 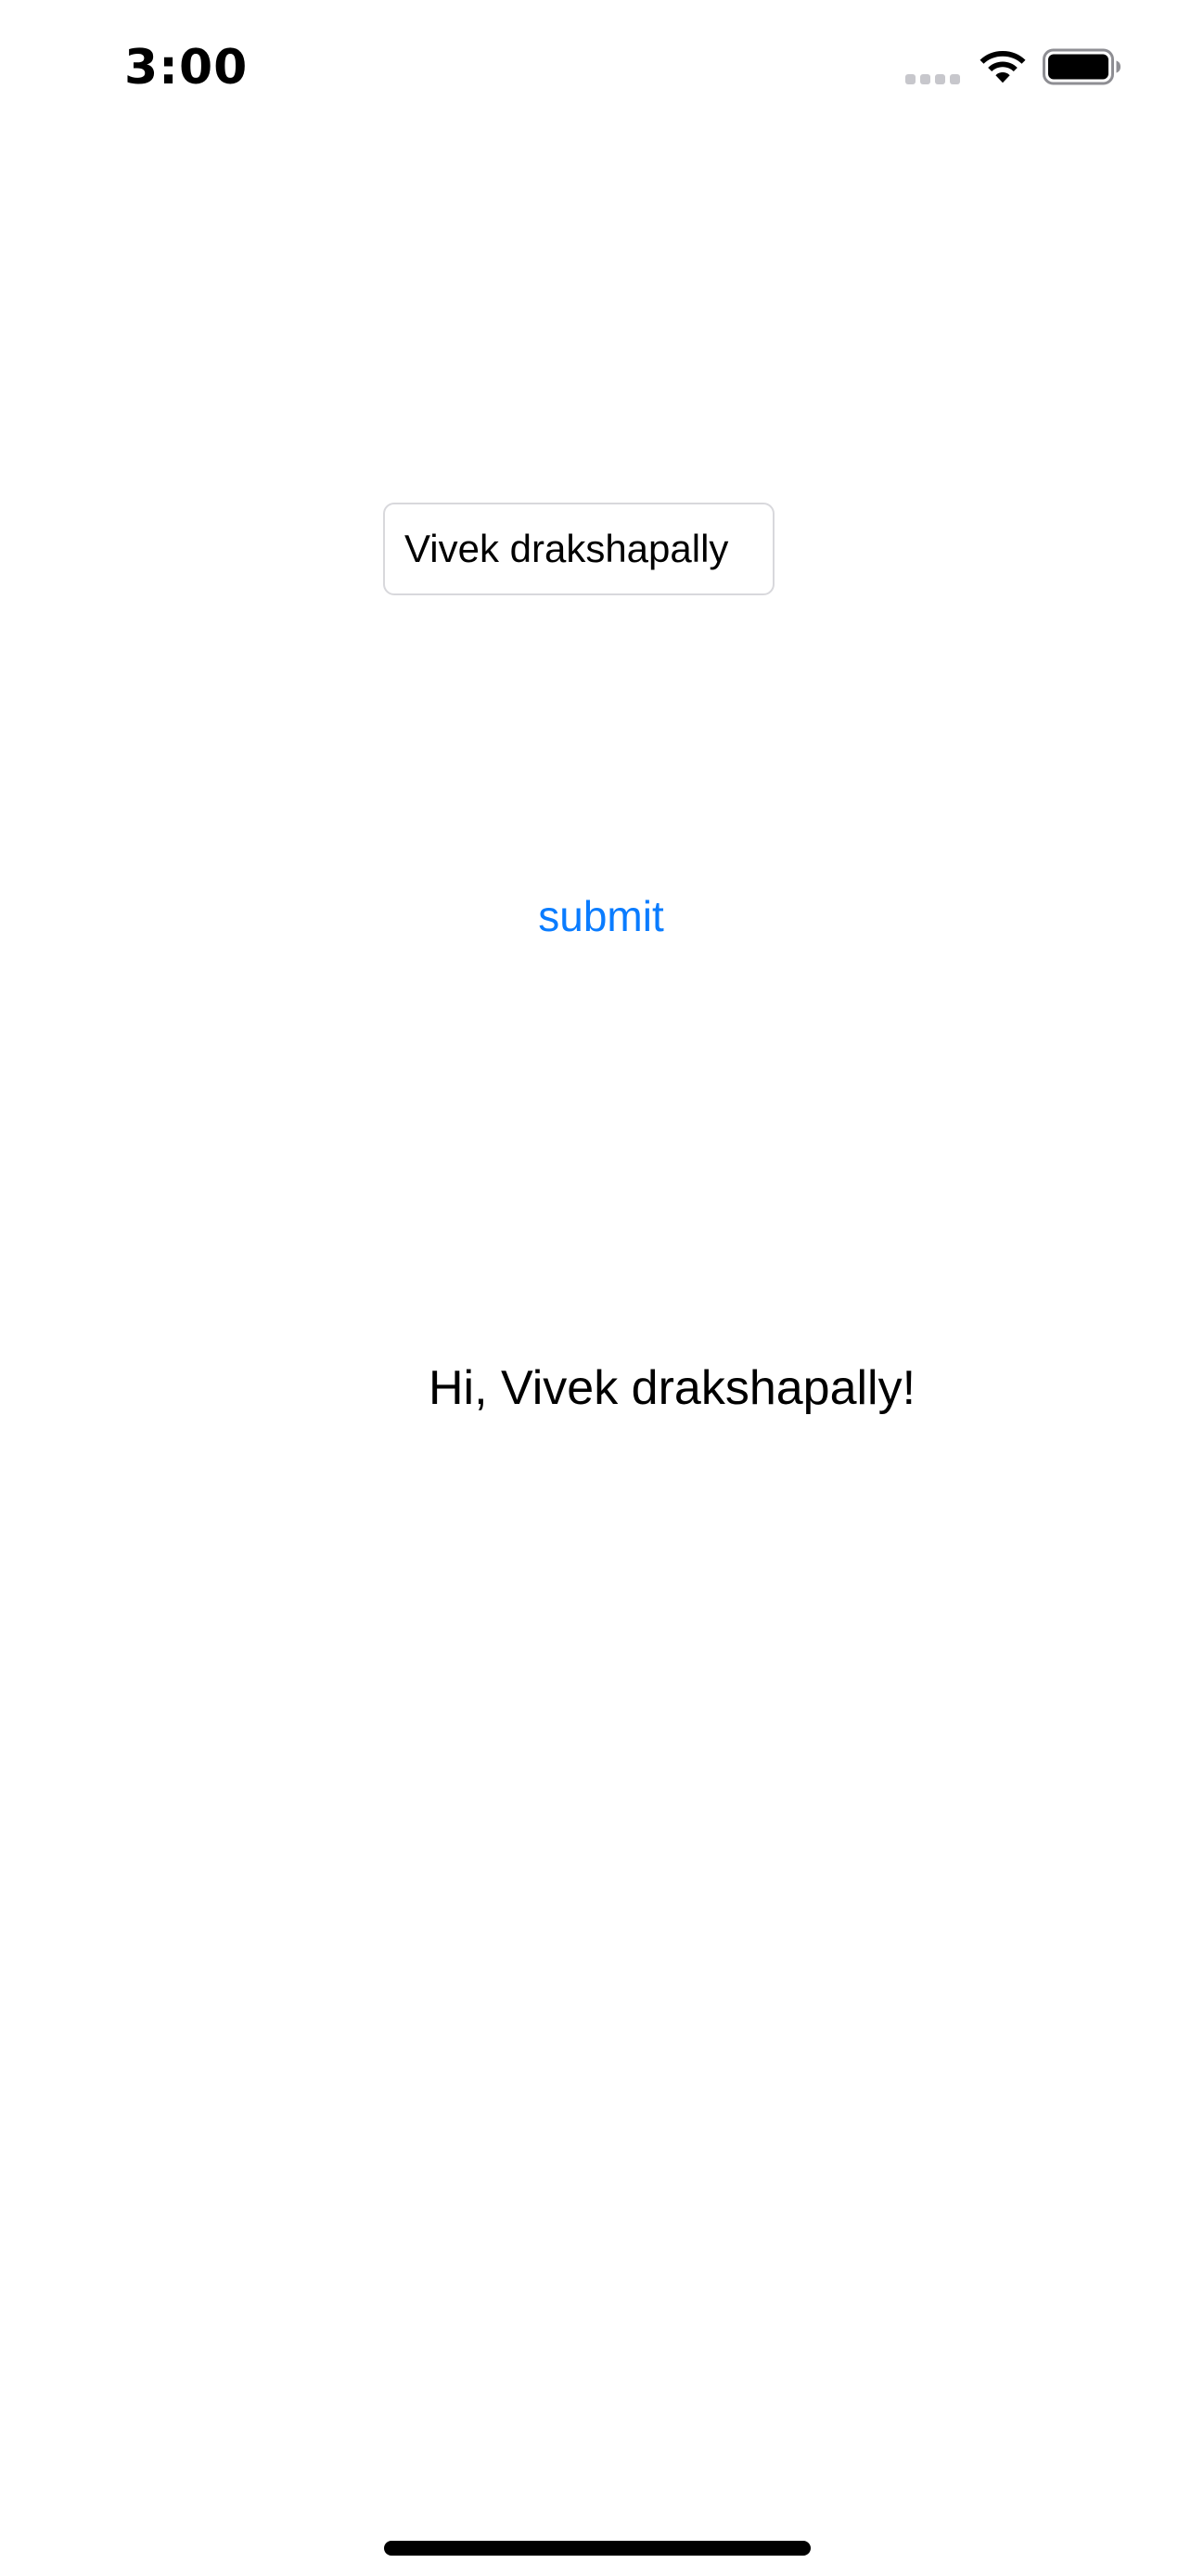 What do you see at coordinates (1003, 67) in the screenshot?
I see `wifi-icon` at bounding box center [1003, 67].